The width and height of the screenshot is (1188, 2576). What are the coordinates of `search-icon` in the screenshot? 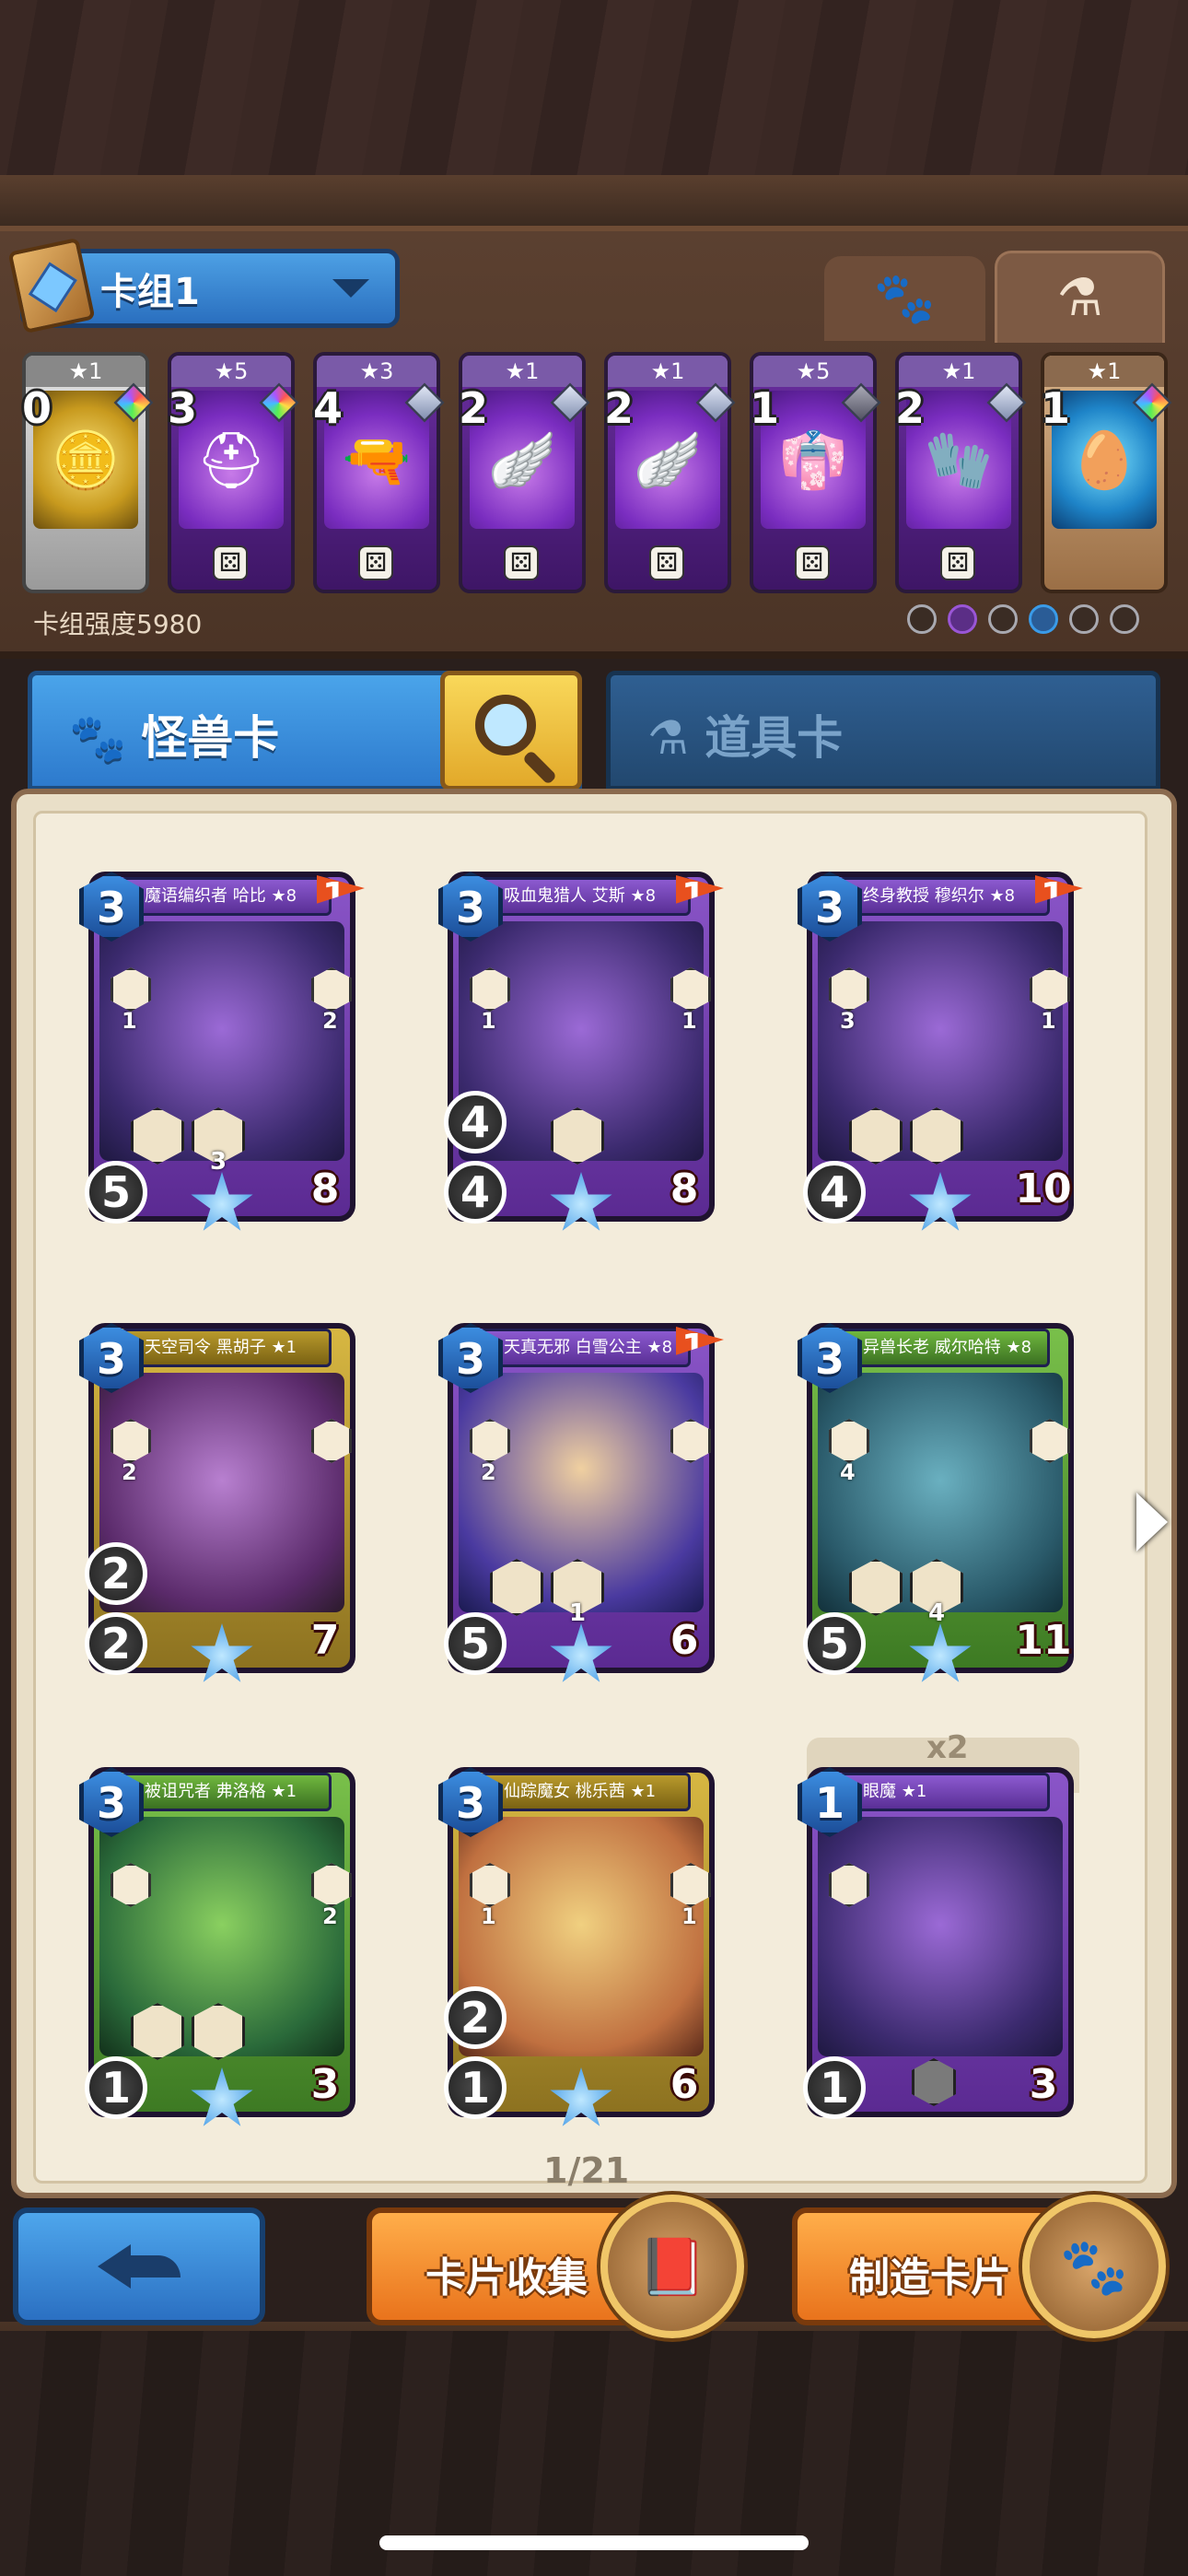 It's located at (505, 725).